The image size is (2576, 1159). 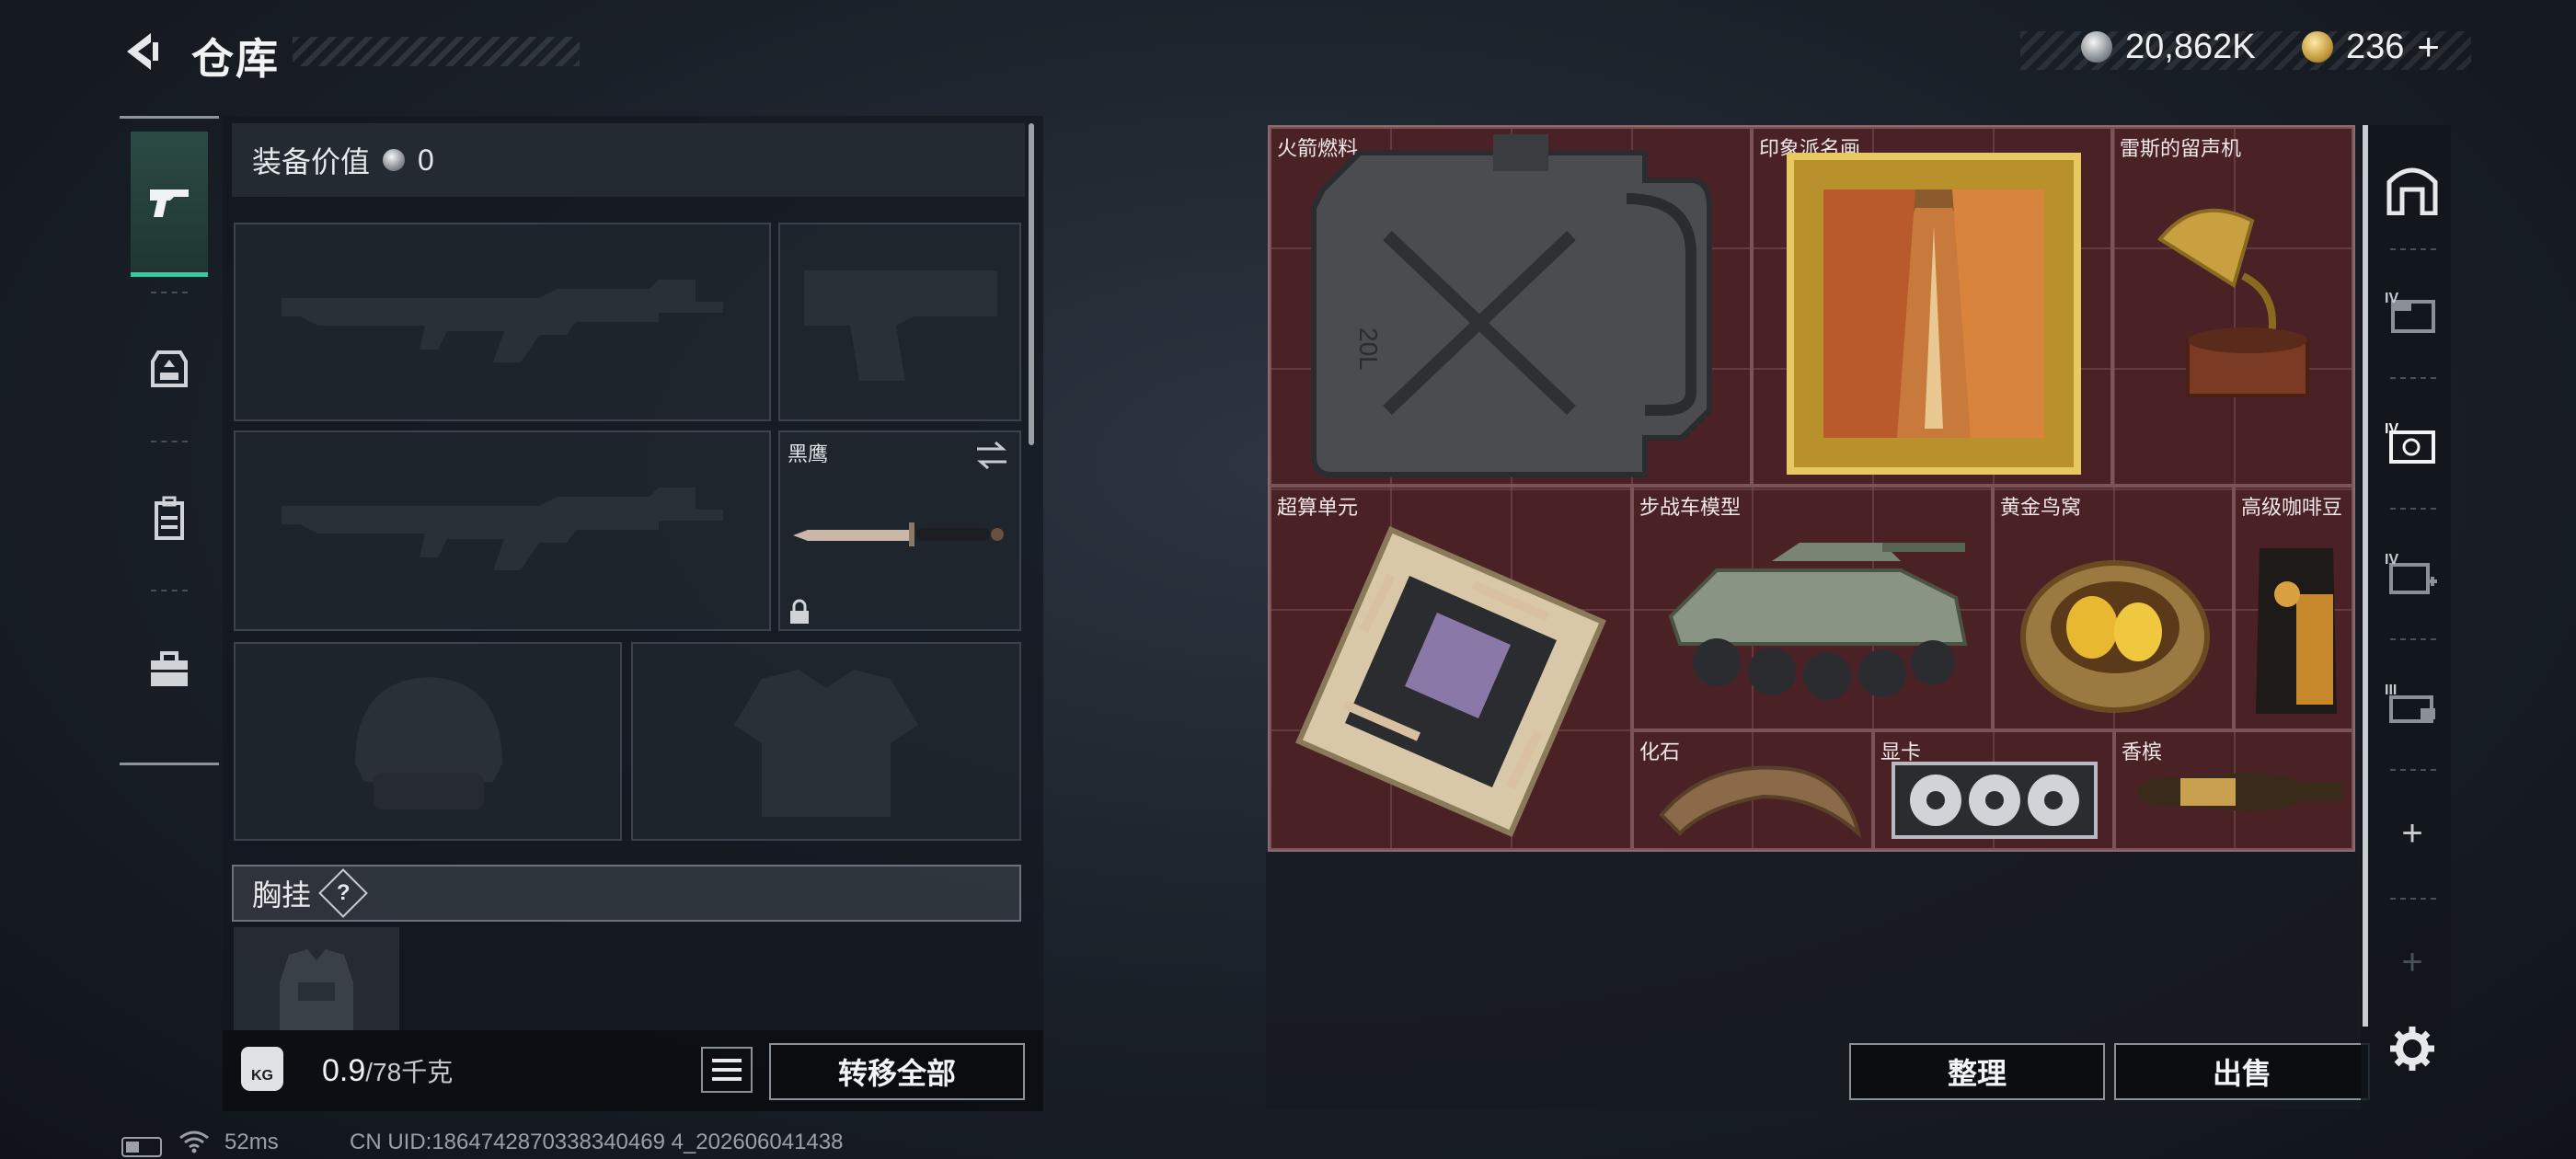 I want to click on body-armor-slot, so click(x=826, y=741).